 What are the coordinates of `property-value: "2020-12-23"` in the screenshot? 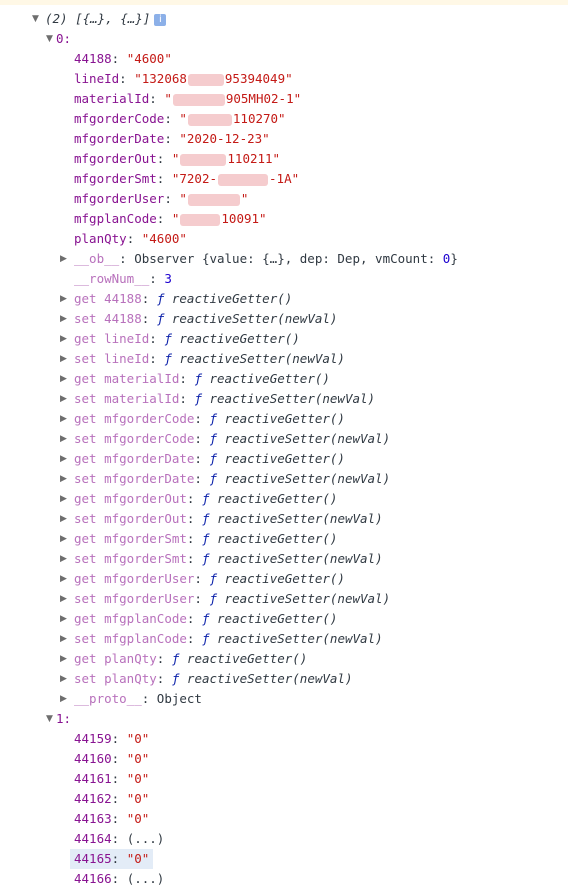 It's located at (224, 138).